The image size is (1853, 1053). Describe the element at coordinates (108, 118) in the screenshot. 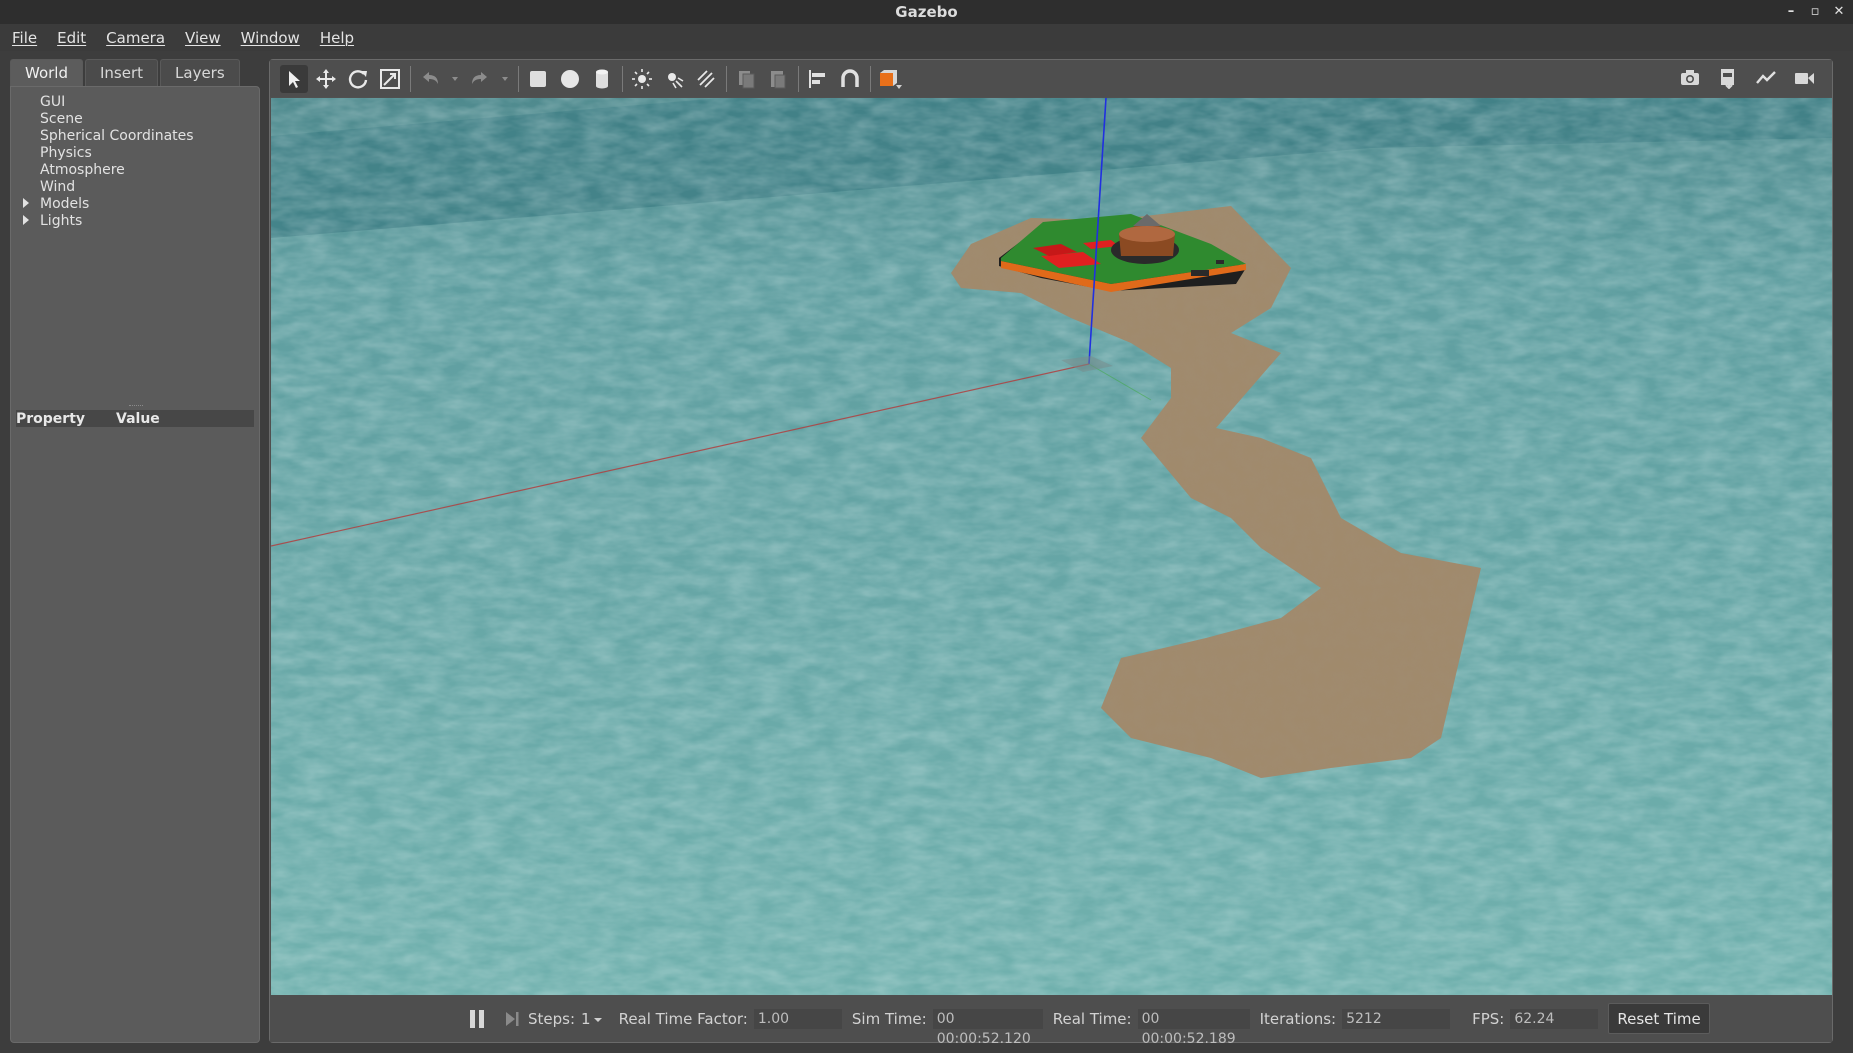

I see `tree-item-scene: Scene` at that location.